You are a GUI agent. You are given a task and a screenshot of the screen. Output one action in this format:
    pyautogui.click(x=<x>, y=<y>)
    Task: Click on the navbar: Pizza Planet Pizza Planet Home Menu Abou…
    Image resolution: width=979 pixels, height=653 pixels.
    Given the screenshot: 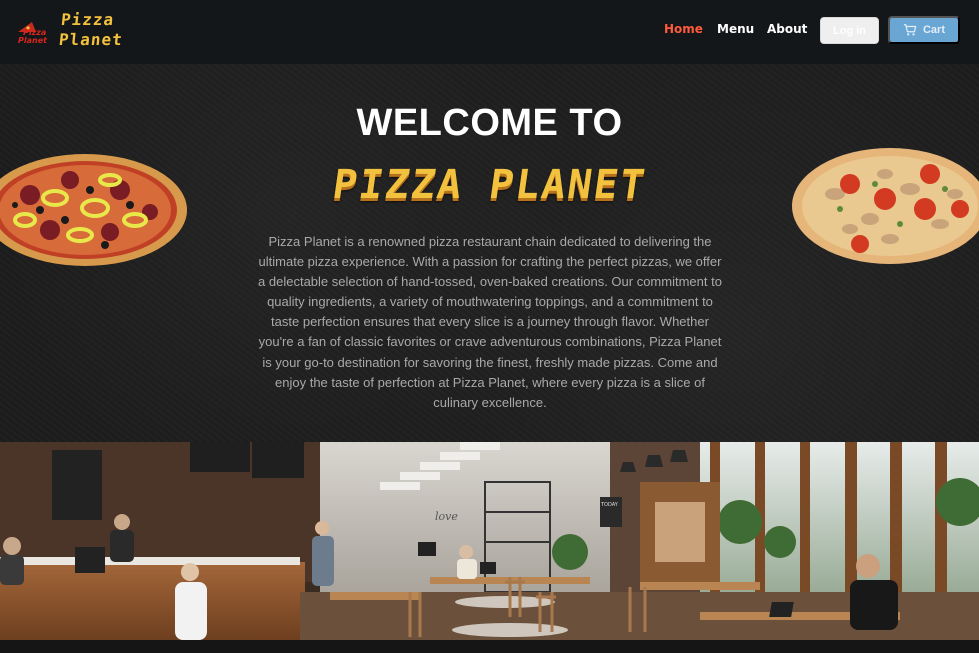 What is the action you would take?
    pyautogui.click(x=489, y=32)
    